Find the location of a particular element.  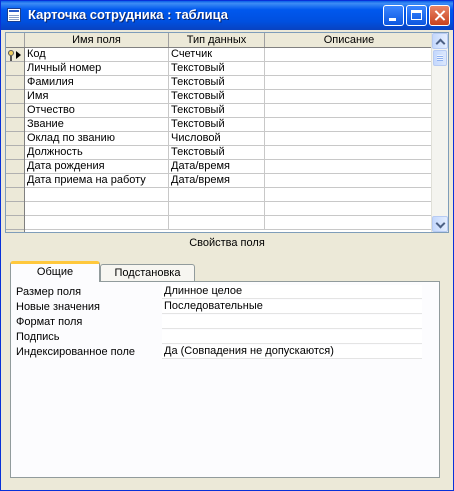

window-title: Карточка сотрудника : таблица is located at coordinates (128, 14).